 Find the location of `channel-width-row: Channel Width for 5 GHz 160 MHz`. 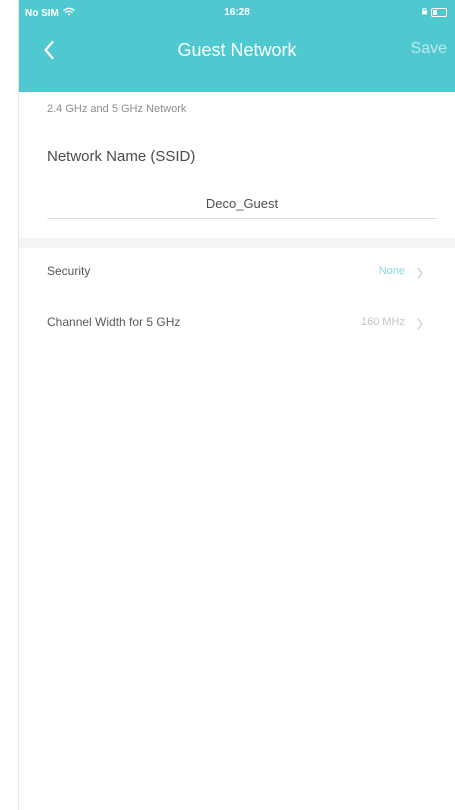

channel-width-row: Channel Width for 5 GHz 160 MHz is located at coordinates (237, 324).